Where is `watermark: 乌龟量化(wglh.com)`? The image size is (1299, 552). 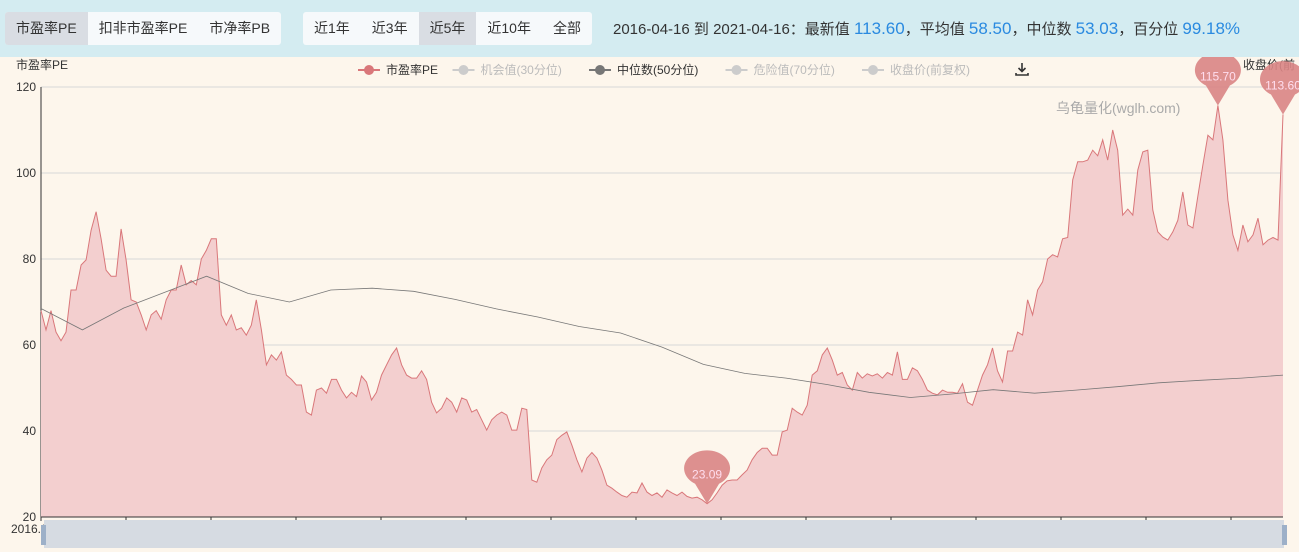 watermark: 乌龟量化(wglh.com) is located at coordinates (1118, 108).